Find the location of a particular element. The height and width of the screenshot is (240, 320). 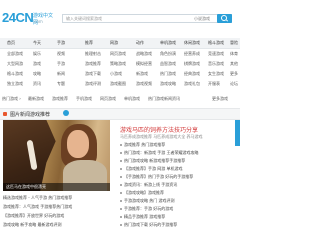

list-item: 精品手游推荐 游戏推荐 is located at coordinates (142, 217).